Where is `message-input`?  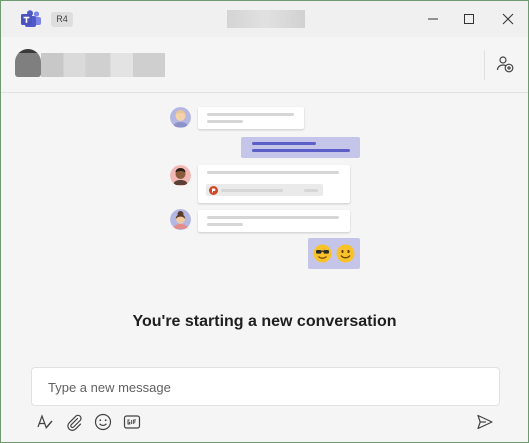 message-input is located at coordinates (268, 387).